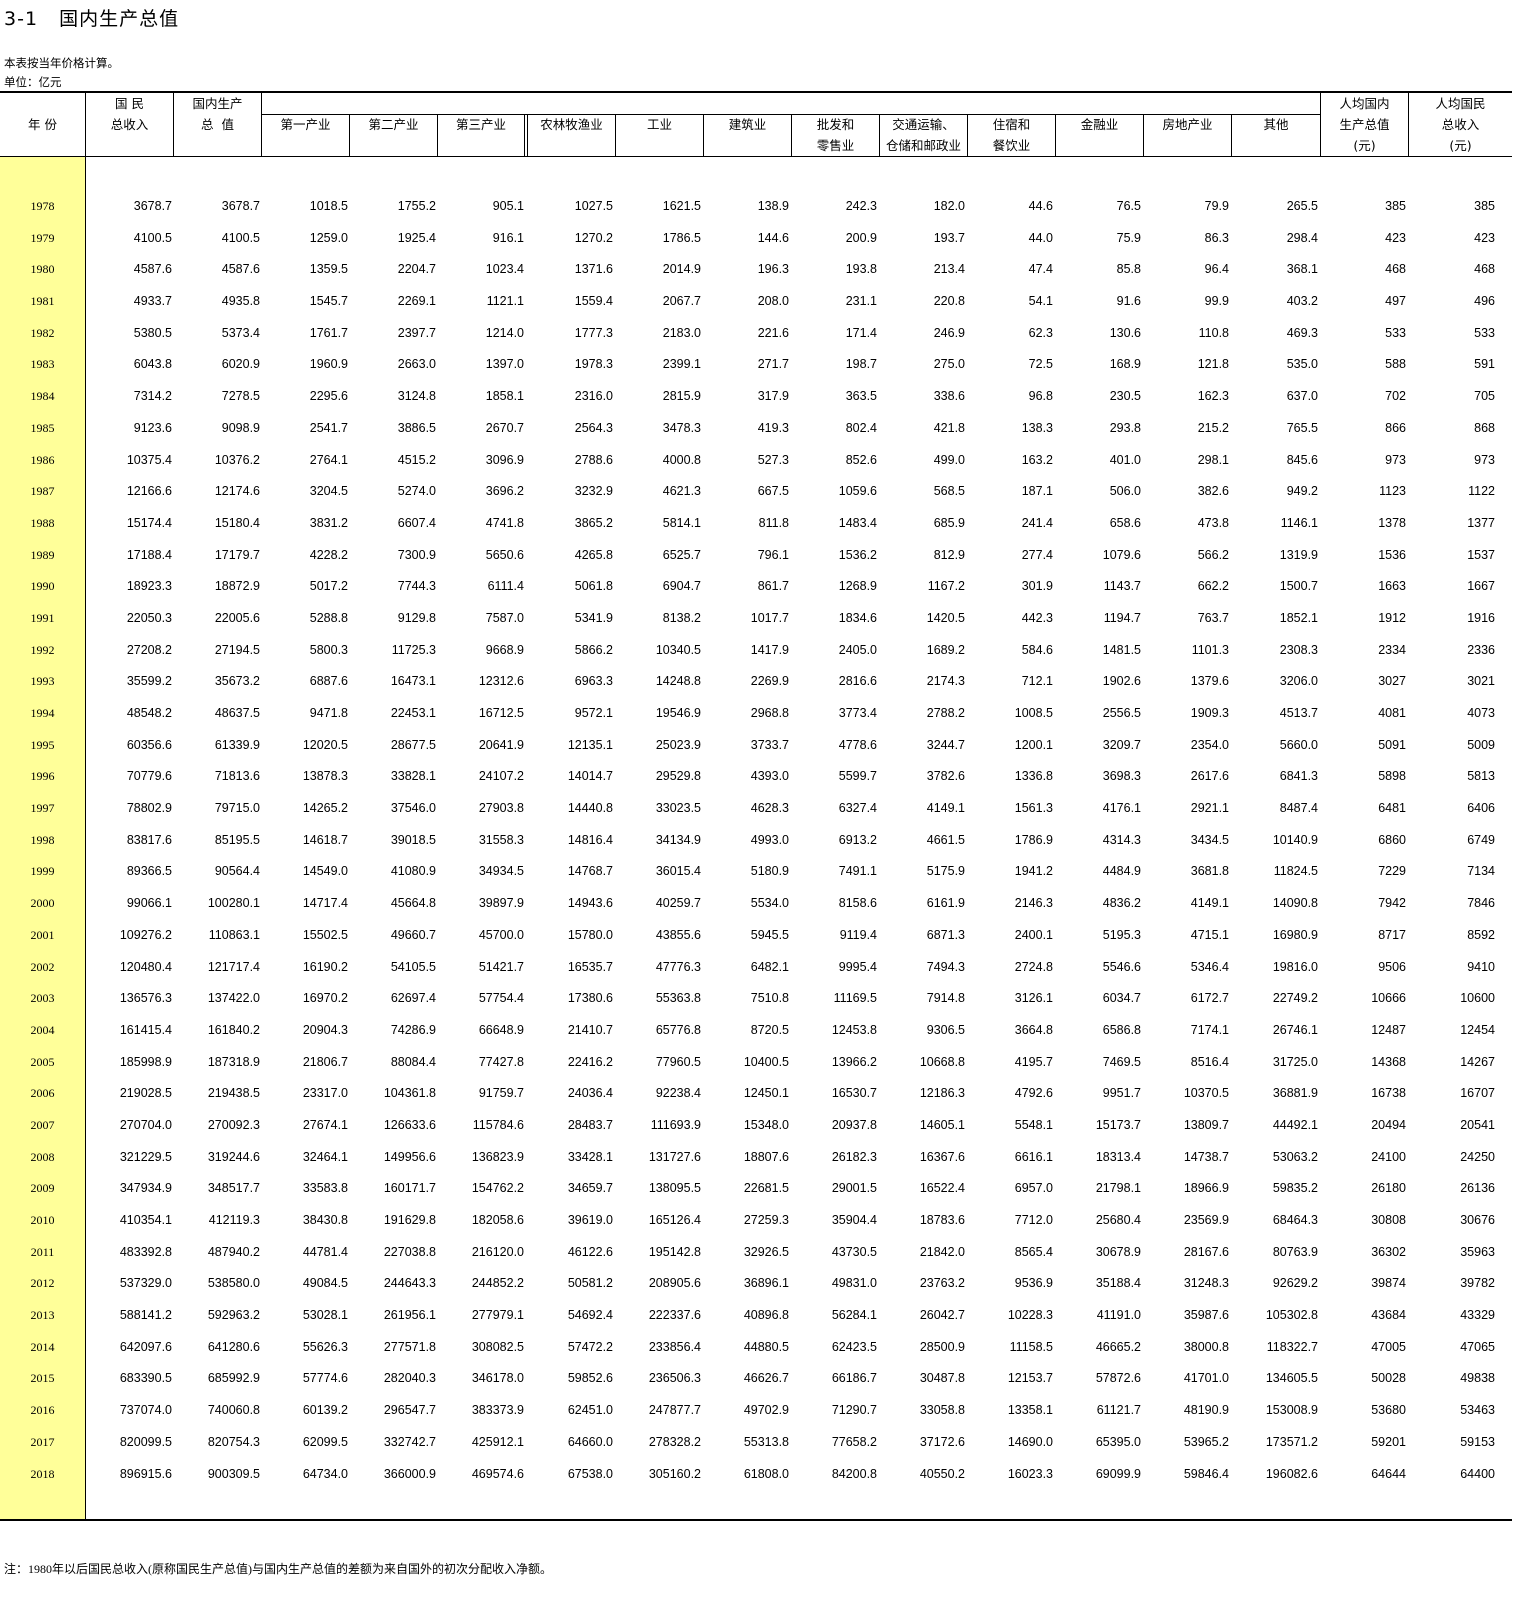 Image resolution: width=1527 pixels, height=1599 pixels. Describe the element at coordinates (1206, 1251) in the screenshot. I see `realestate-cell: 28167.6` at that location.